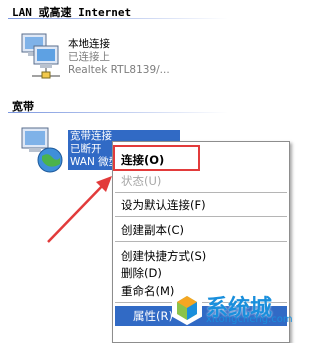 This screenshot has width=320, height=343. Describe the element at coordinates (147, 291) in the screenshot. I see `menu-item-rename: 重命名(M)` at that location.